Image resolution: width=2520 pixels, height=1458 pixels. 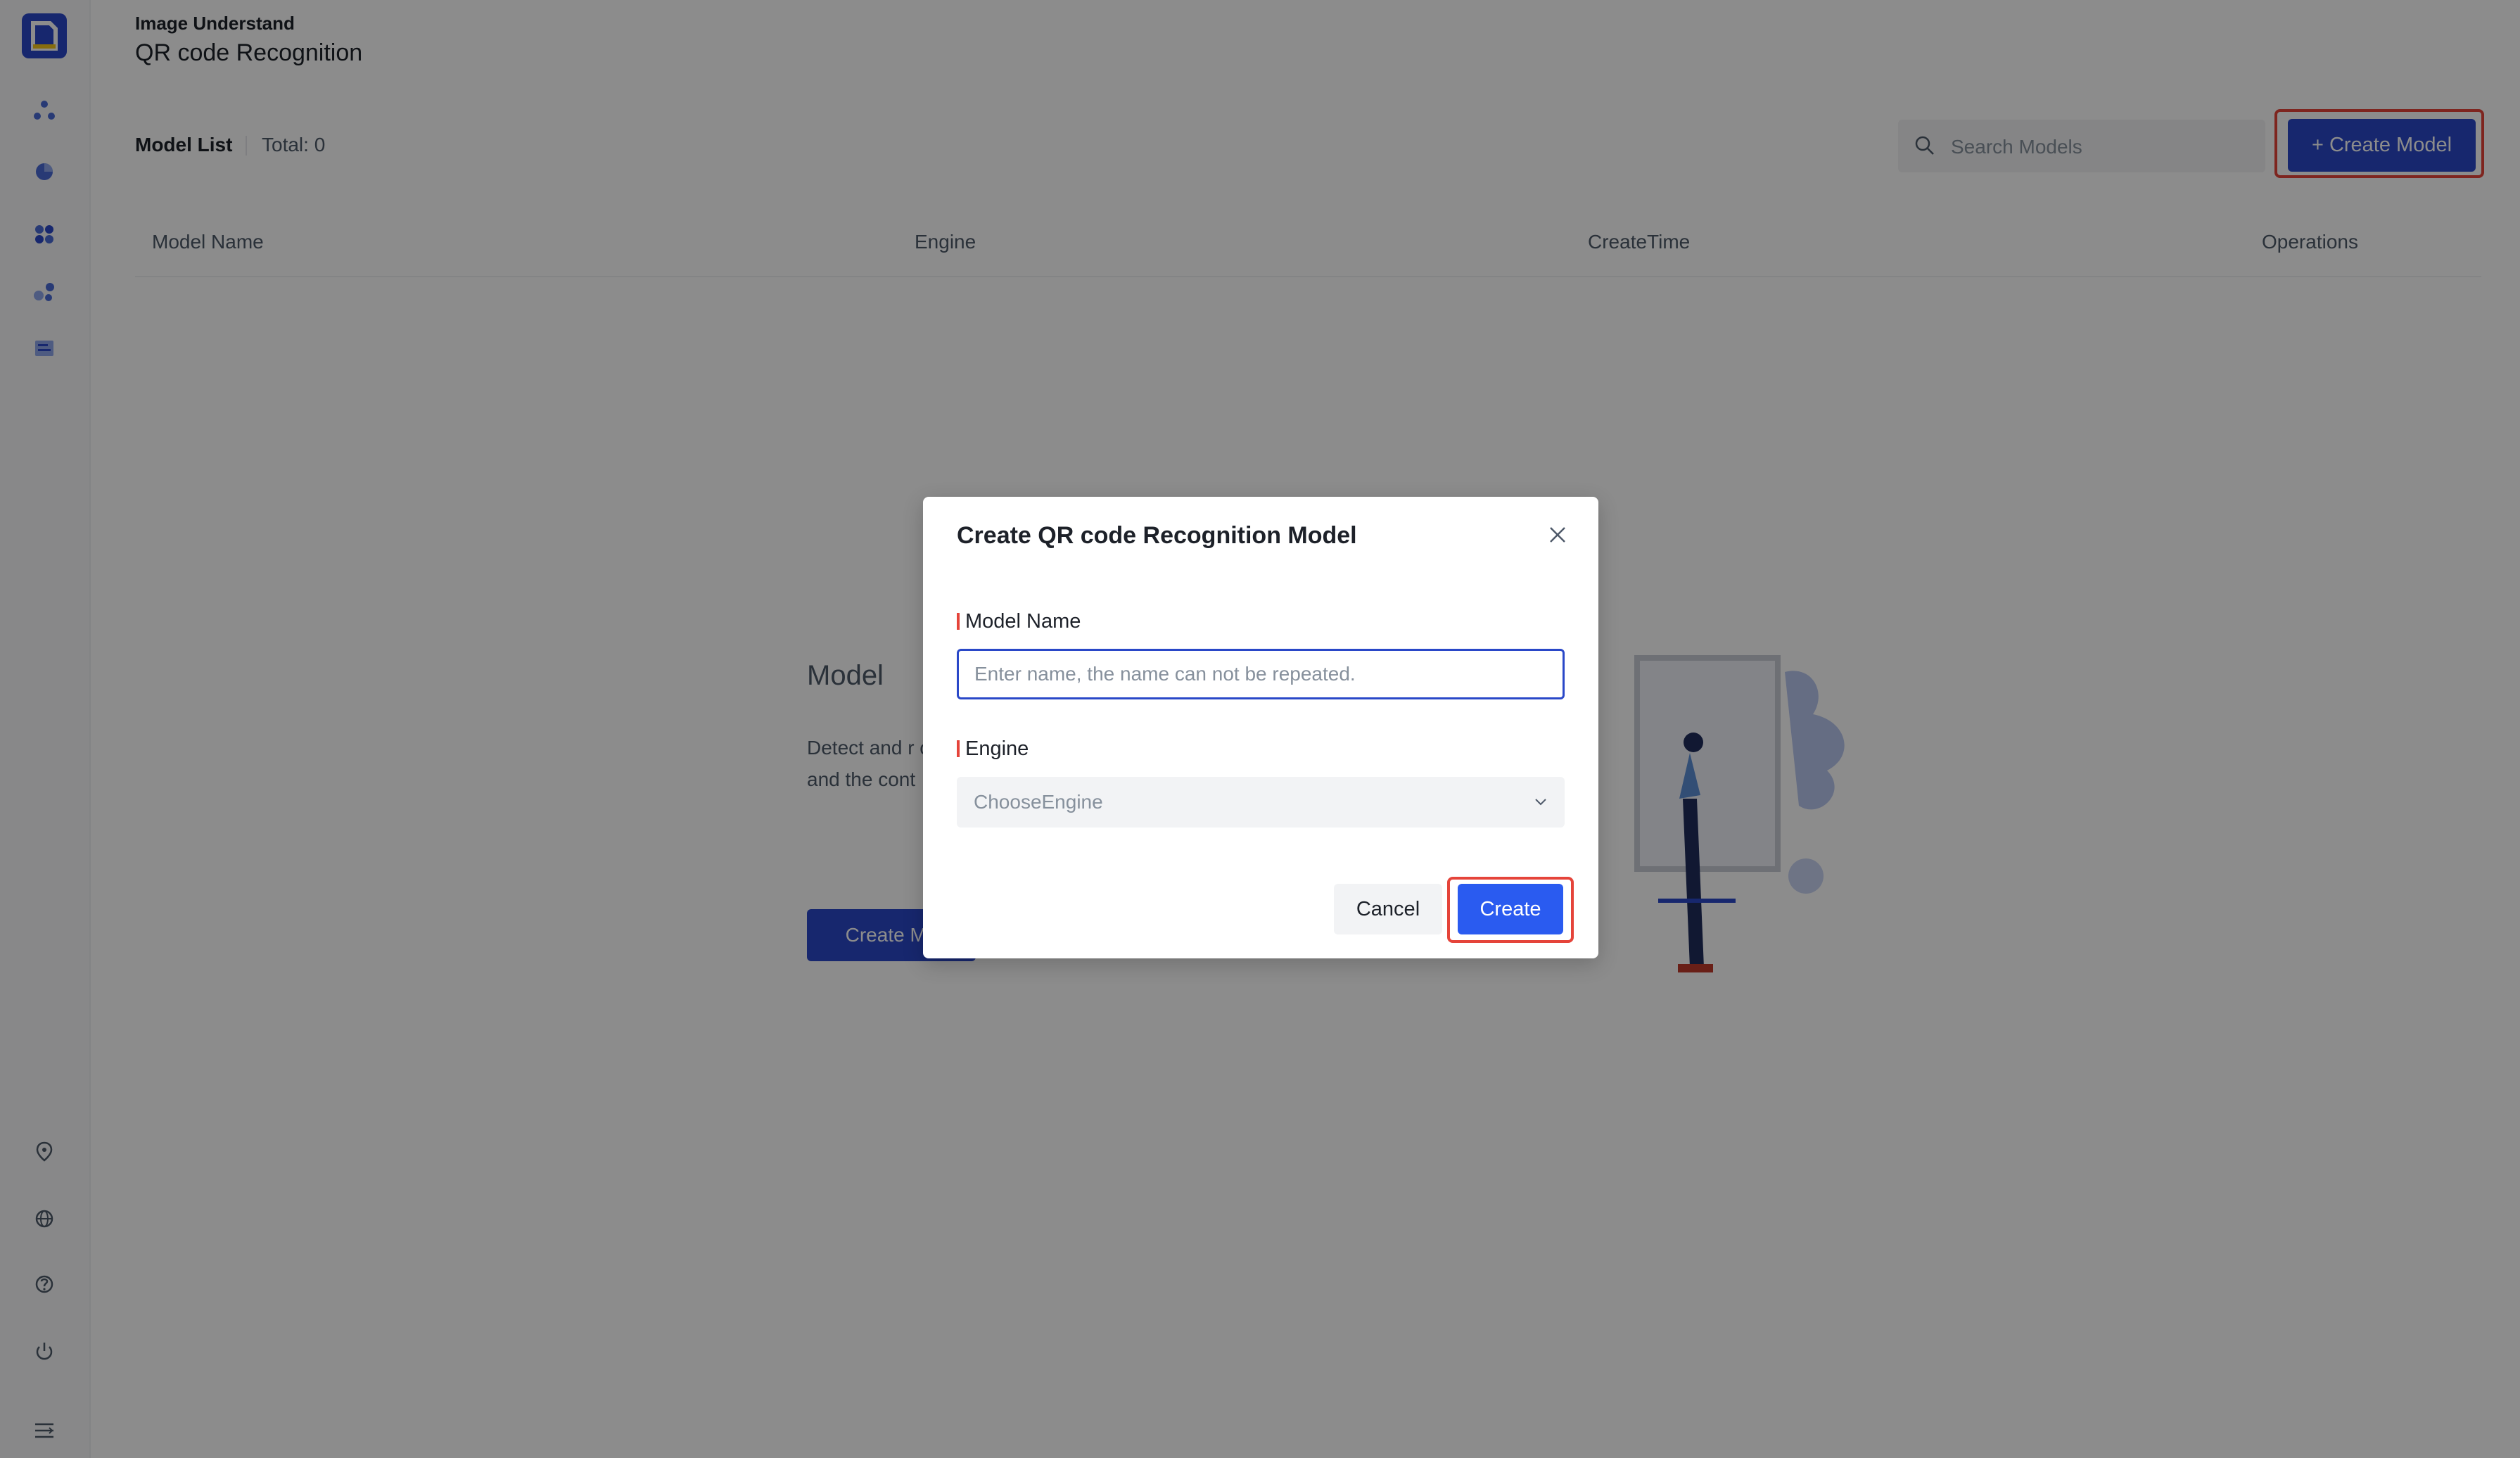 I want to click on cancel-button: Cancel, so click(x=1388, y=909).